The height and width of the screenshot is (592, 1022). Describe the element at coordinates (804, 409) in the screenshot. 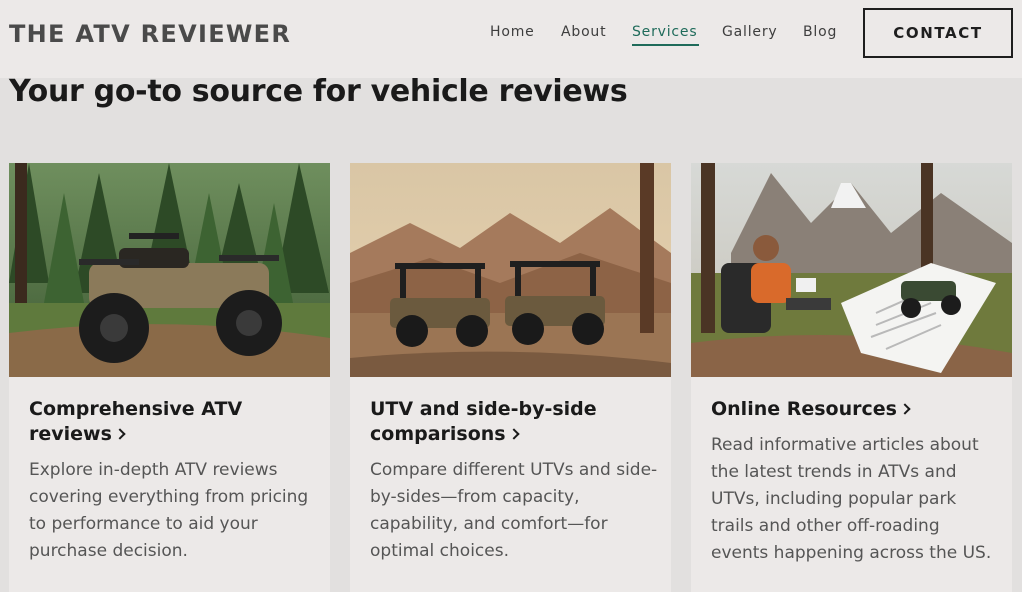

I see `card-title-text: Online Resources` at that location.